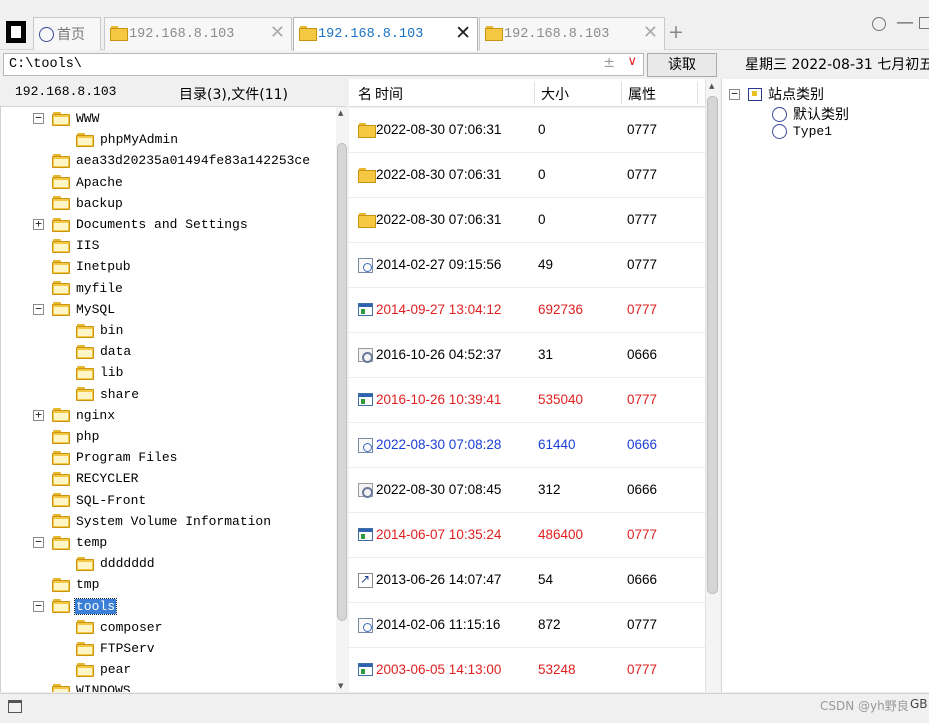 This screenshot has height=723, width=929. Describe the element at coordinates (527, 670) in the screenshot. I see `file-row: 2003-06-05 14:13:00 53248 0777` at that location.